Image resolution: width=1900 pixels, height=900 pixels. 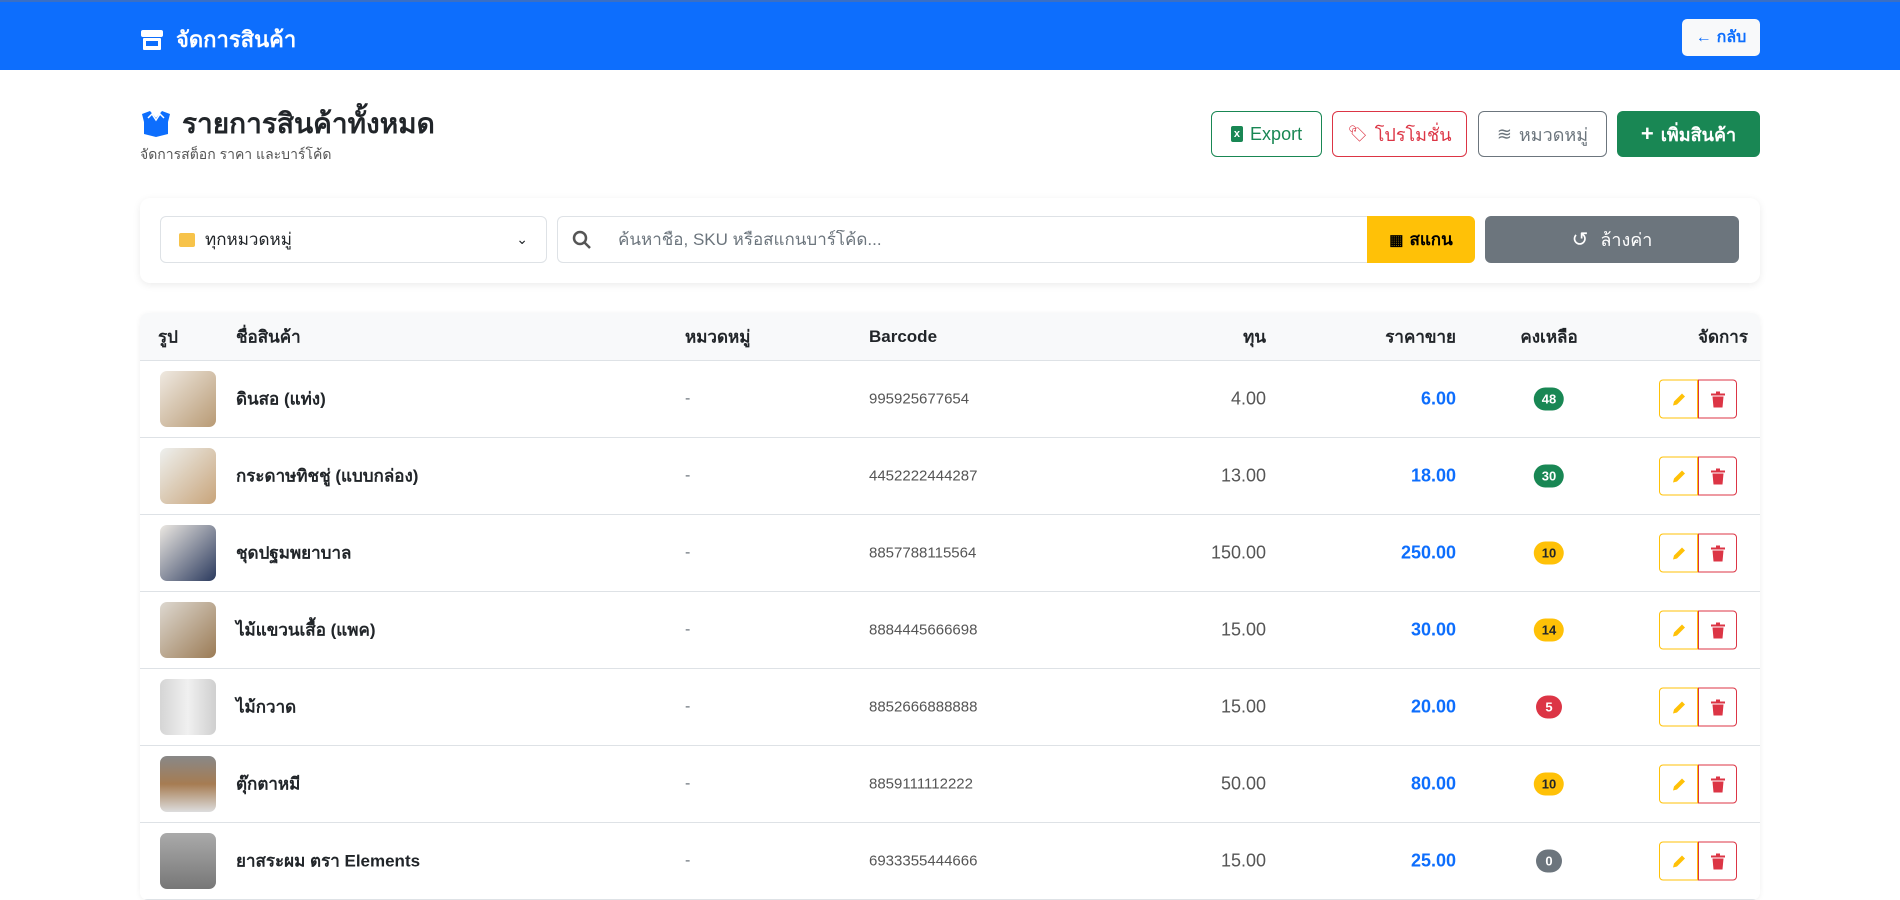 I want to click on product-name: กระดาษทิชชู่ (แบบกล่อง), so click(x=327, y=476).